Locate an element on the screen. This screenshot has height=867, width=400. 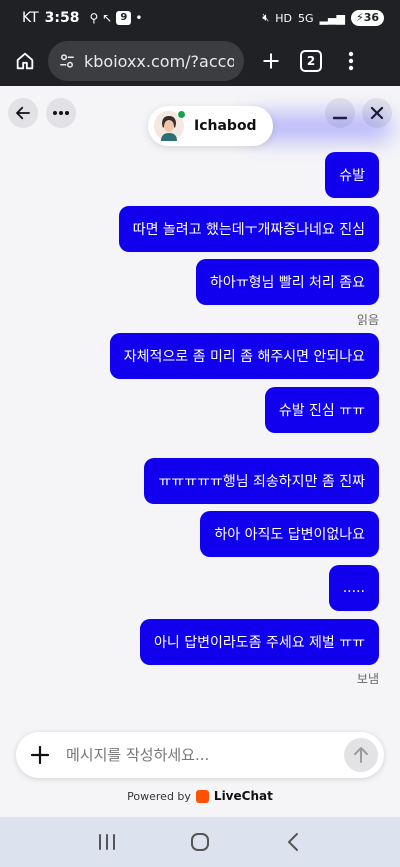
powered-by-label: Powered by is located at coordinates (159, 796).